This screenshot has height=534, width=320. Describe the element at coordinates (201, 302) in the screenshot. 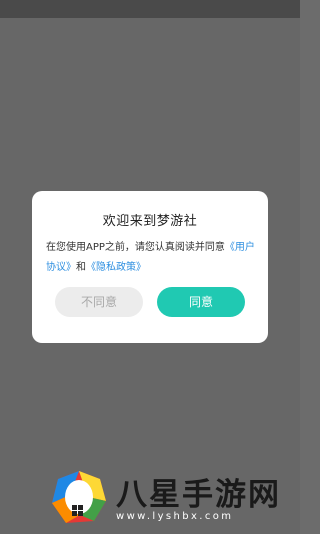

I see `agree-button: 同意` at that location.